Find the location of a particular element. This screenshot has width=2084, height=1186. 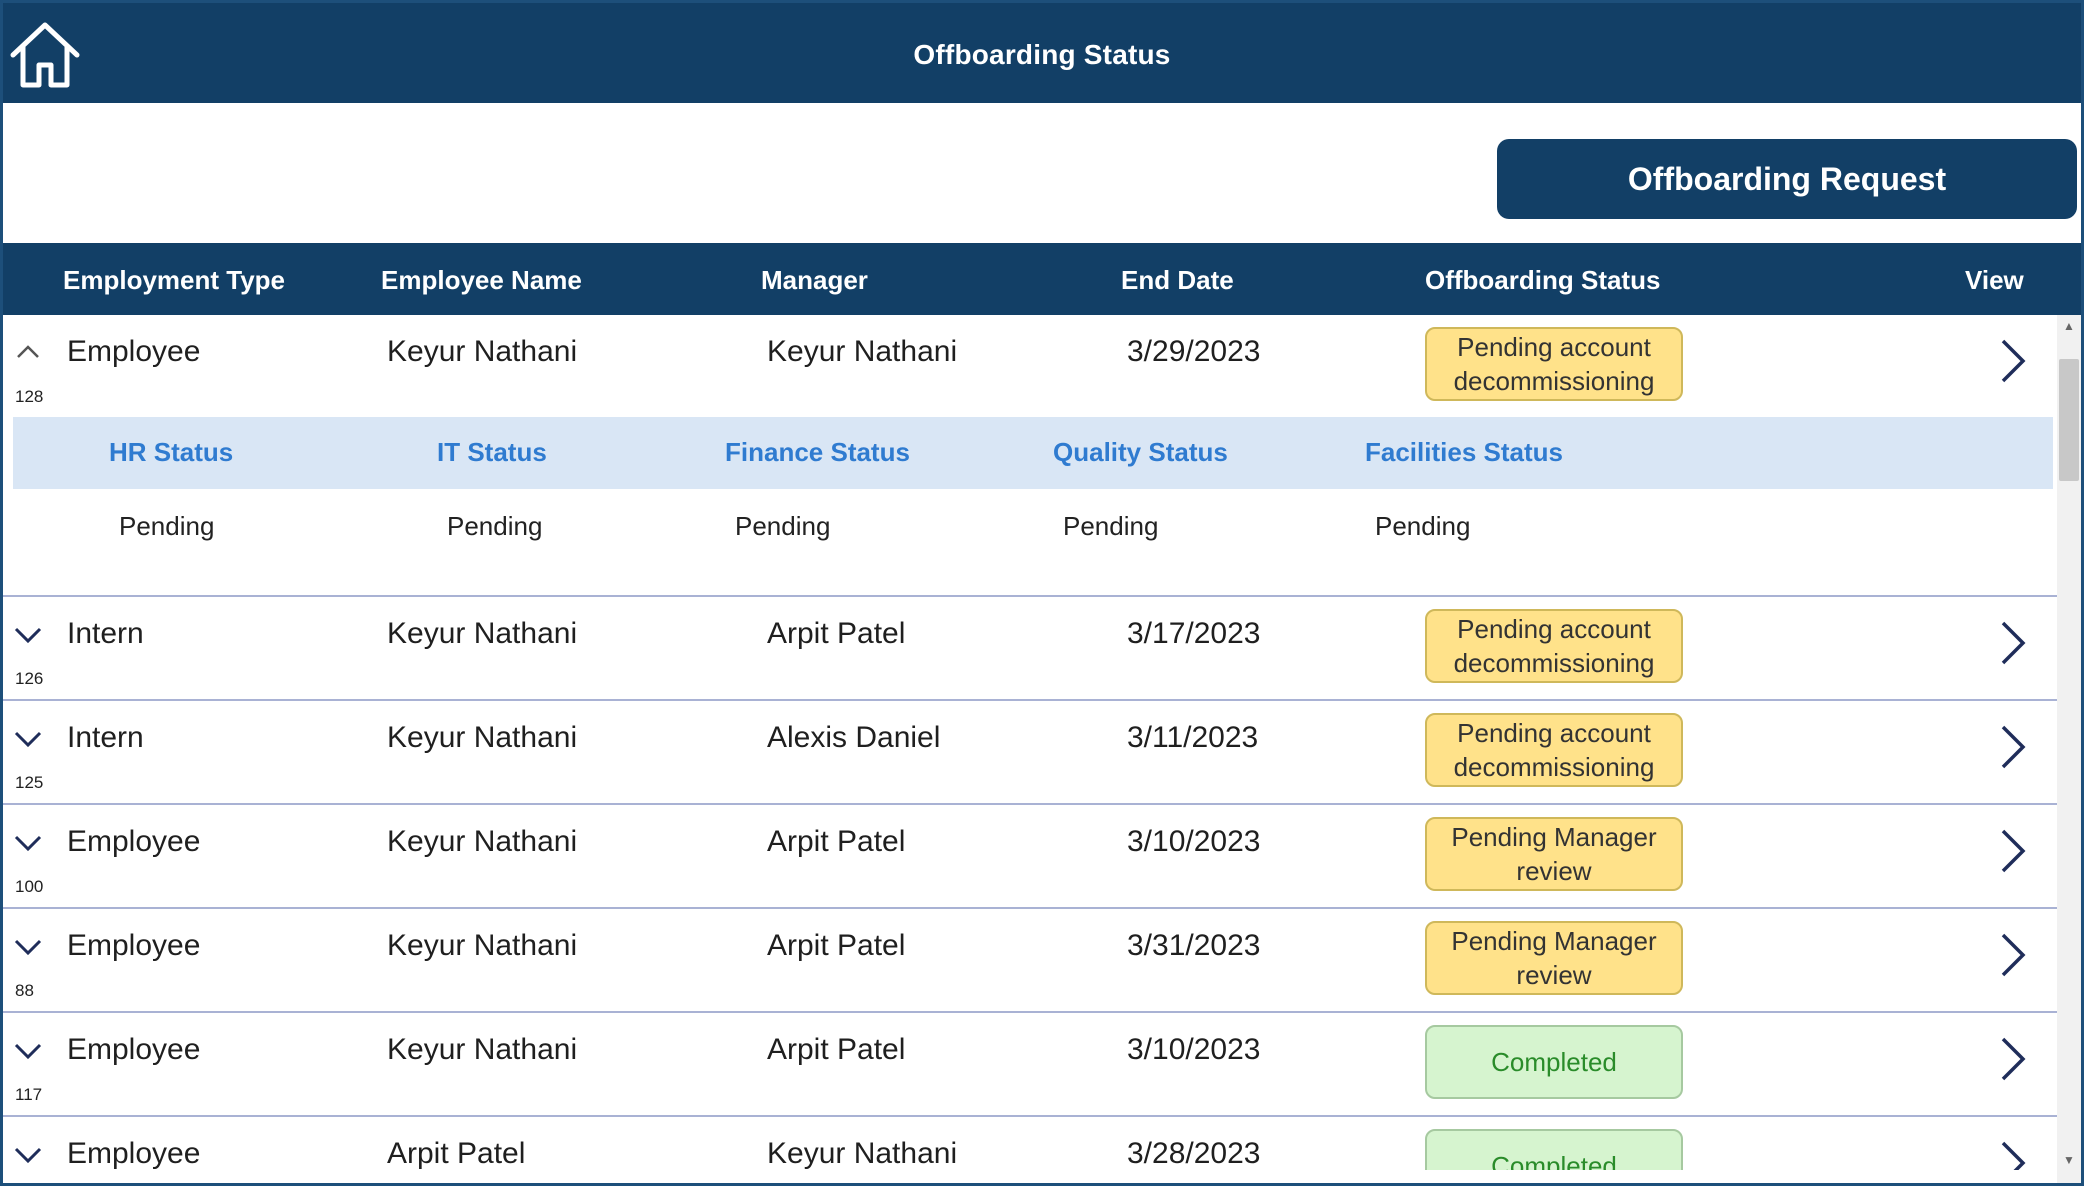

end-date-cell: 3/29/2023 is located at coordinates (1194, 351).